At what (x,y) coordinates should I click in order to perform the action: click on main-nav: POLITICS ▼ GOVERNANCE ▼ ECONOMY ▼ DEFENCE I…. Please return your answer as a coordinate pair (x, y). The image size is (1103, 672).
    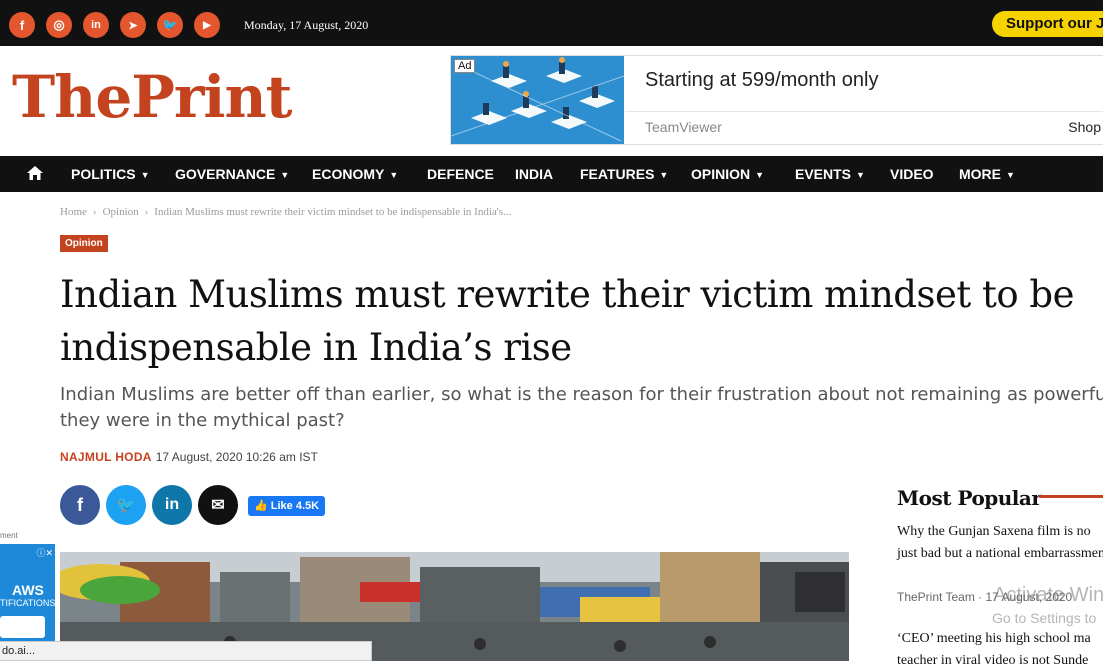
    Looking at the image, I should click on (551, 174).